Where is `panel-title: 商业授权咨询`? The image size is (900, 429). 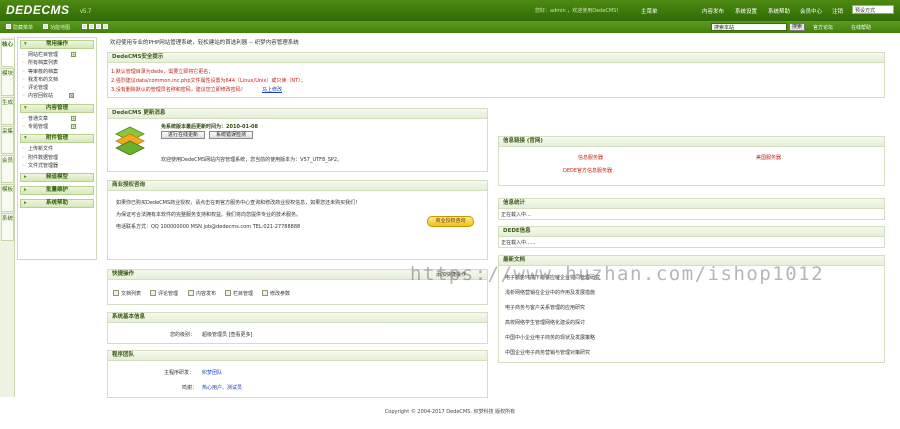 panel-title: 商业授权咨询 is located at coordinates (297, 186).